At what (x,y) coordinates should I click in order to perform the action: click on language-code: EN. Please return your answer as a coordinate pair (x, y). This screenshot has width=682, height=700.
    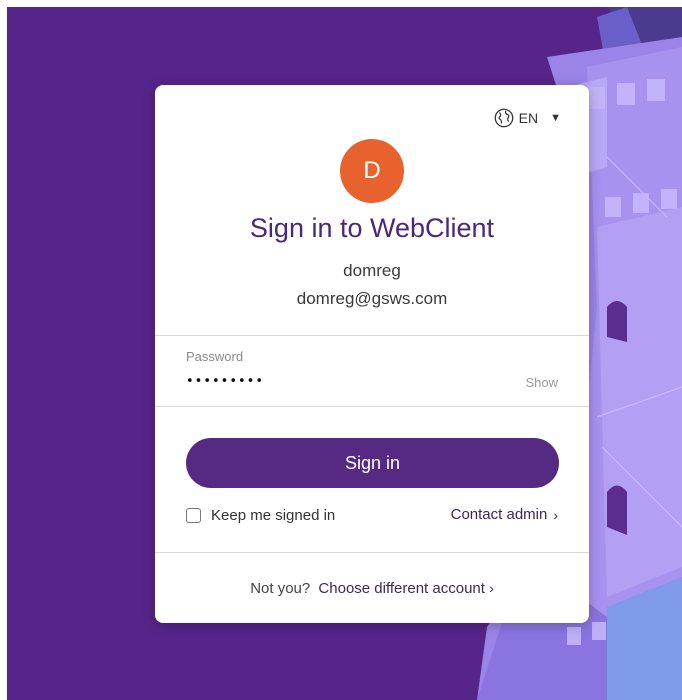
    Looking at the image, I should click on (528, 118).